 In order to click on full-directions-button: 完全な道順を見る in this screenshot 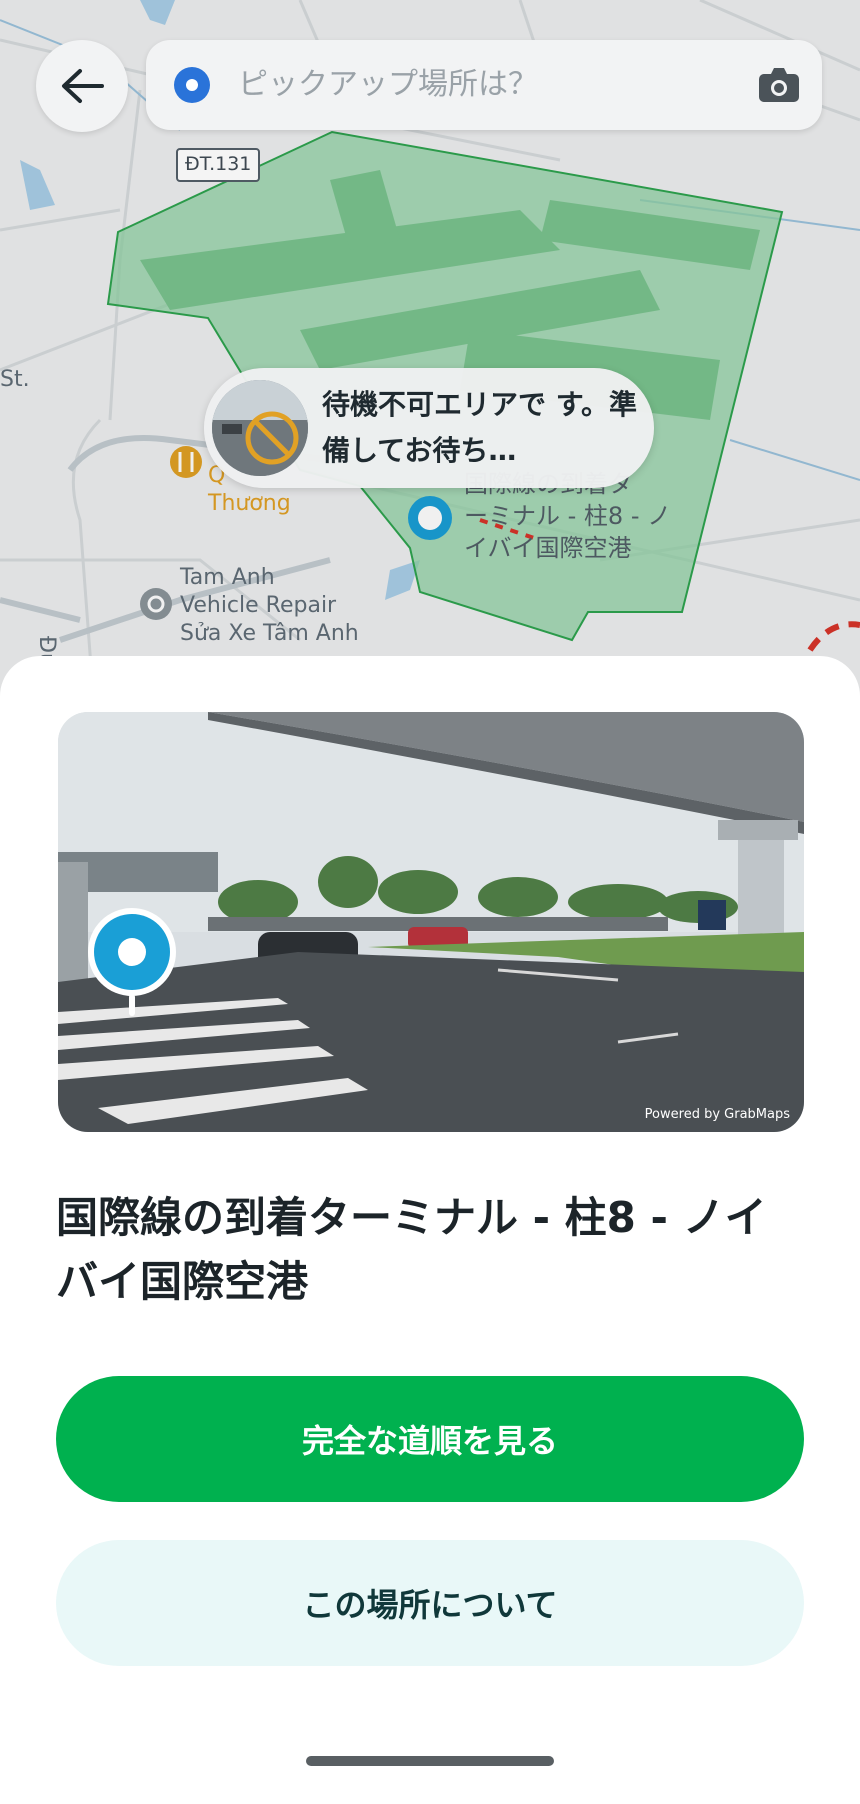, I will do `click(430, 1439)`.